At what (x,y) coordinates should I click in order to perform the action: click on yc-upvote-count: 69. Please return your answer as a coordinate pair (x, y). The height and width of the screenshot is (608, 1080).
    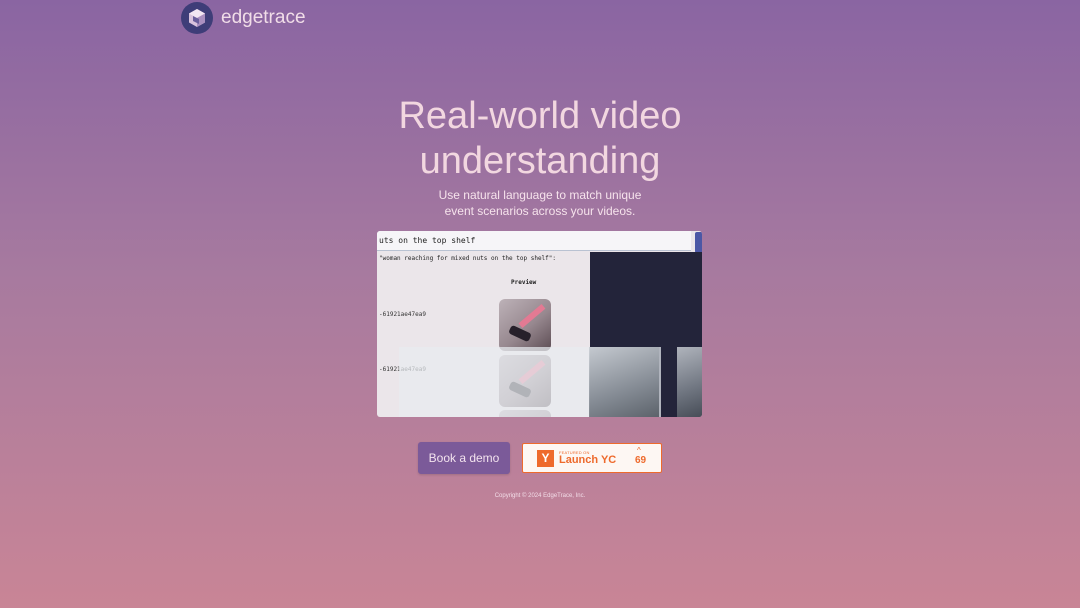
    Looking at the image, I should click on (641, 460).